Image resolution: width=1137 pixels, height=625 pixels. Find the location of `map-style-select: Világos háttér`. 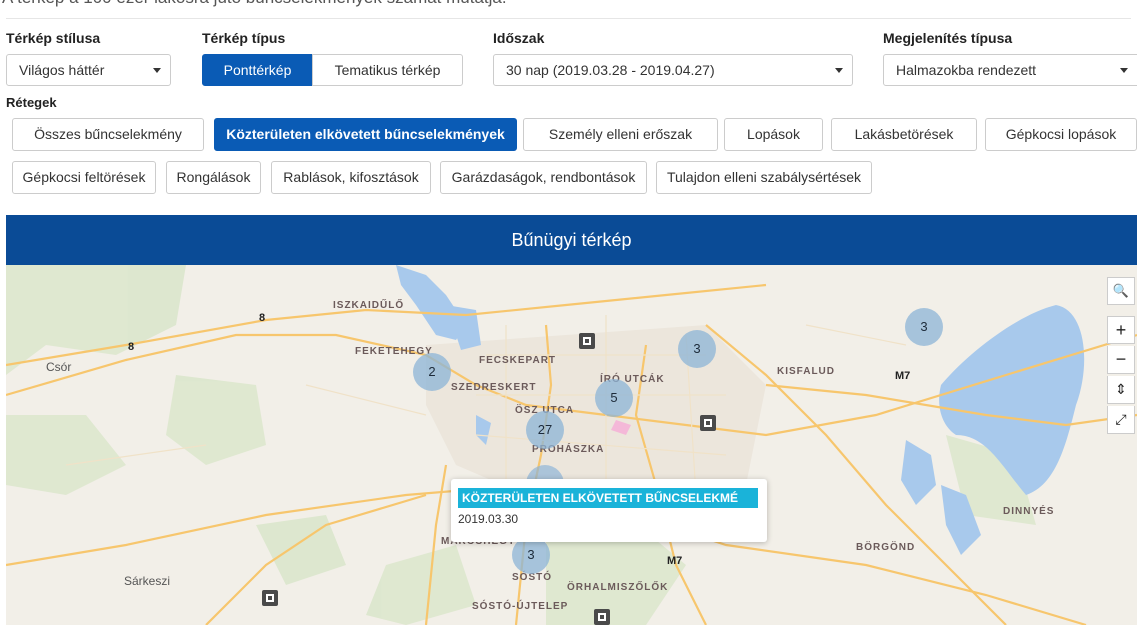

map-style-select: Világos háttér is located at coordinates (88, 70).